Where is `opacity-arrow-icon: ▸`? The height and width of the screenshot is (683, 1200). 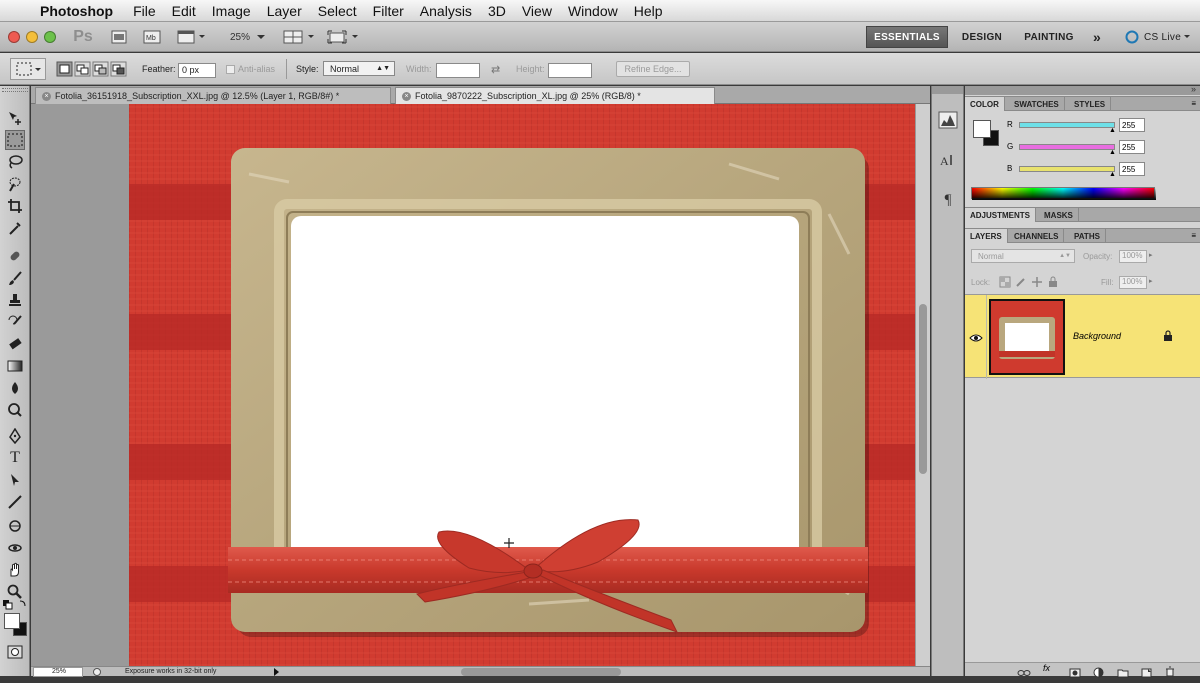 opacity-arrow-icon: ▸ is located at coordinates (1151, 255).